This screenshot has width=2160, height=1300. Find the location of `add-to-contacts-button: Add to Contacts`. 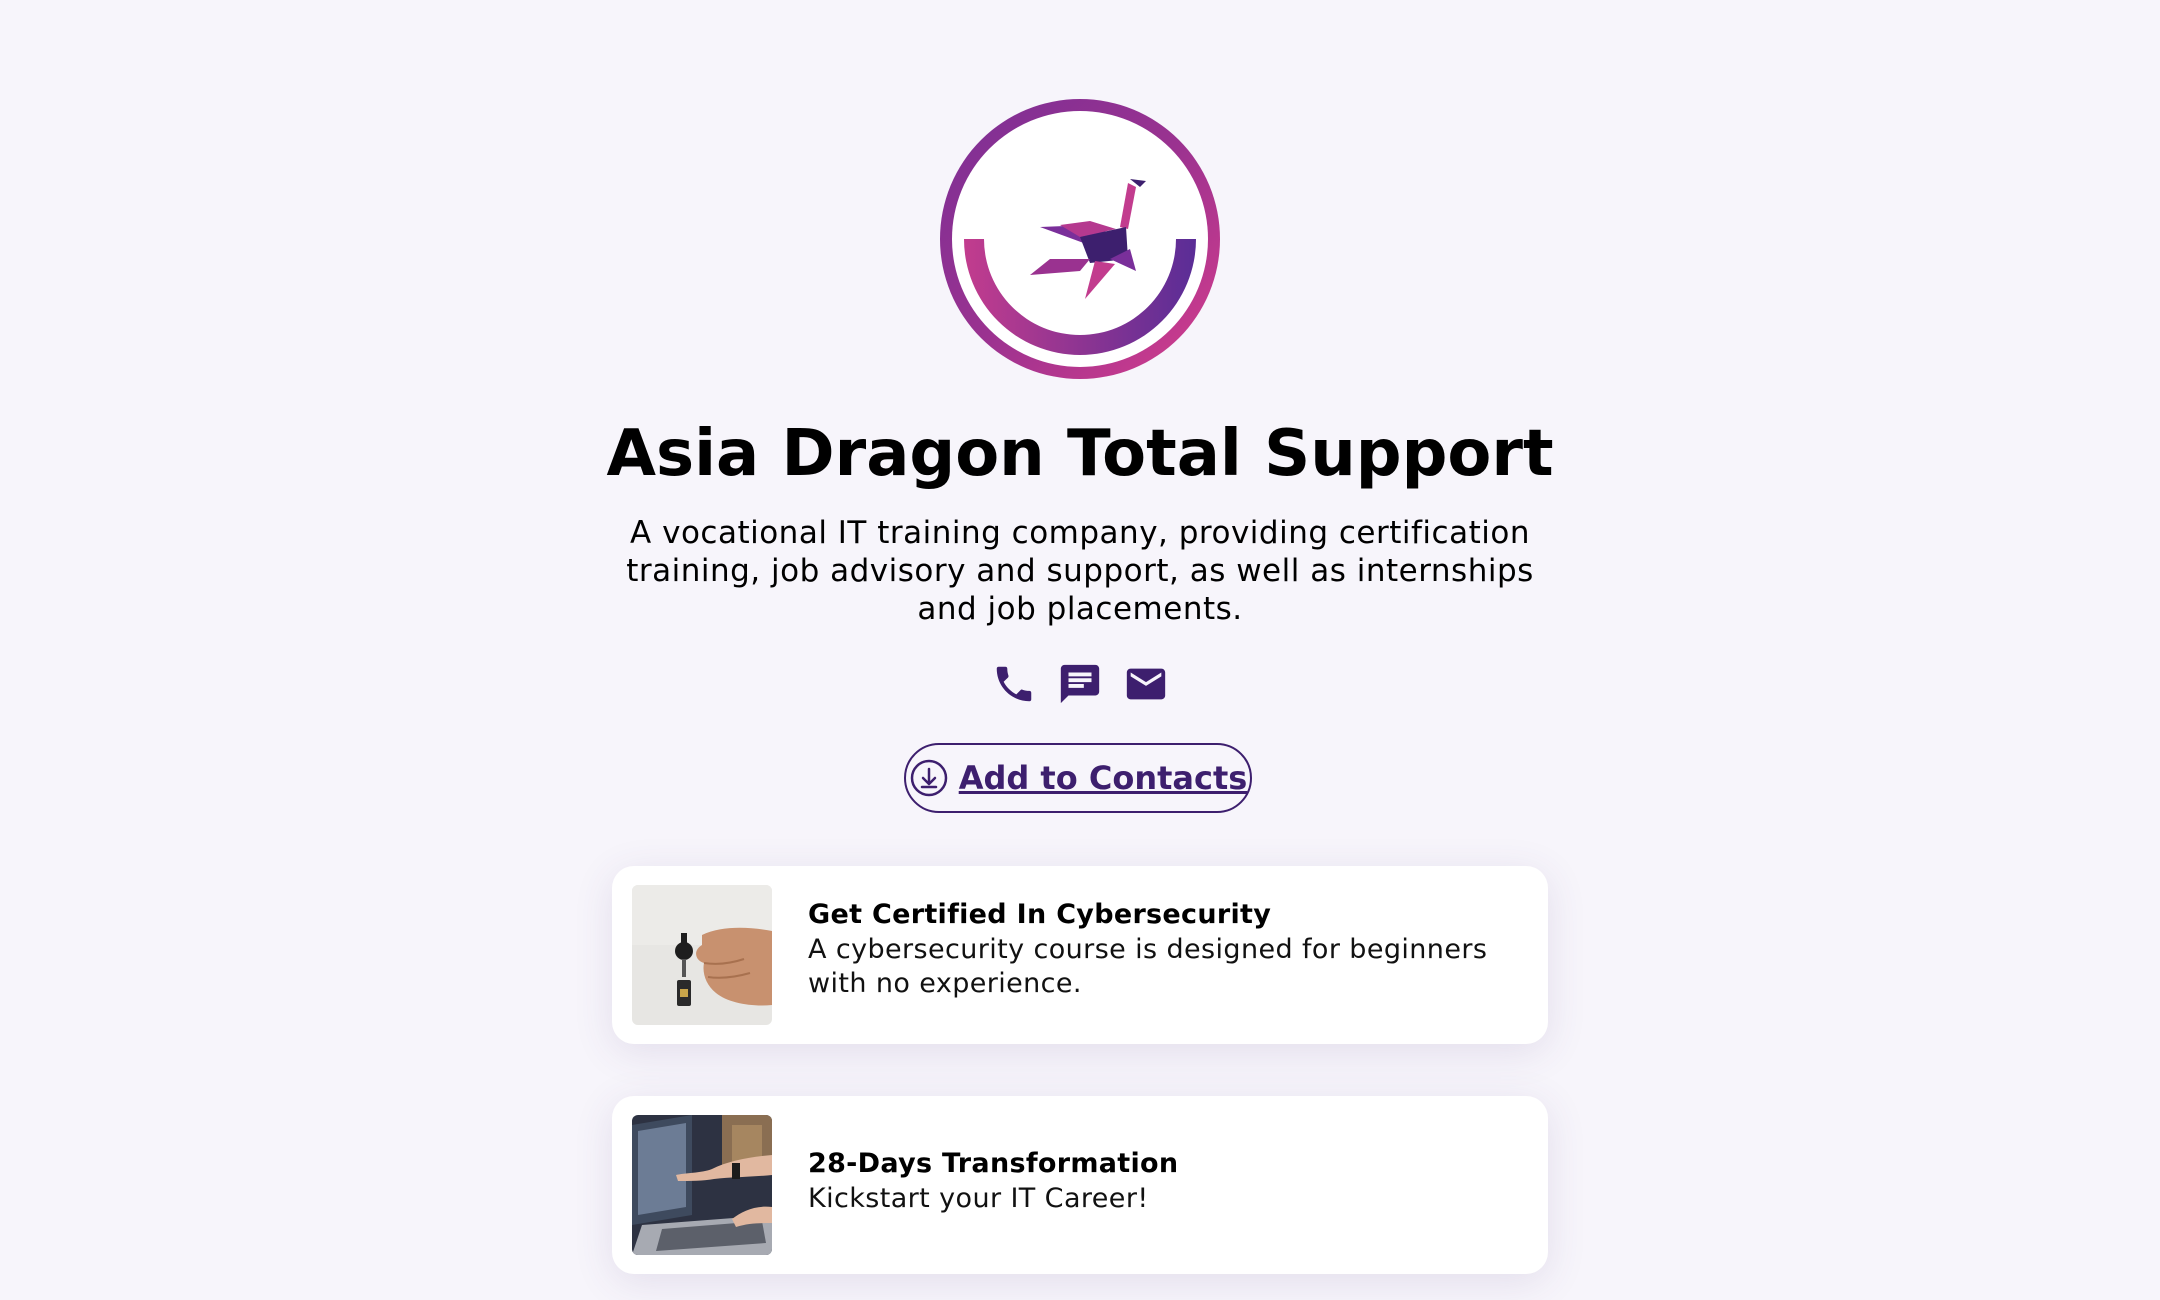

add-to-contacts-button: Add to Contacts is located at coordinates (1078, 778).